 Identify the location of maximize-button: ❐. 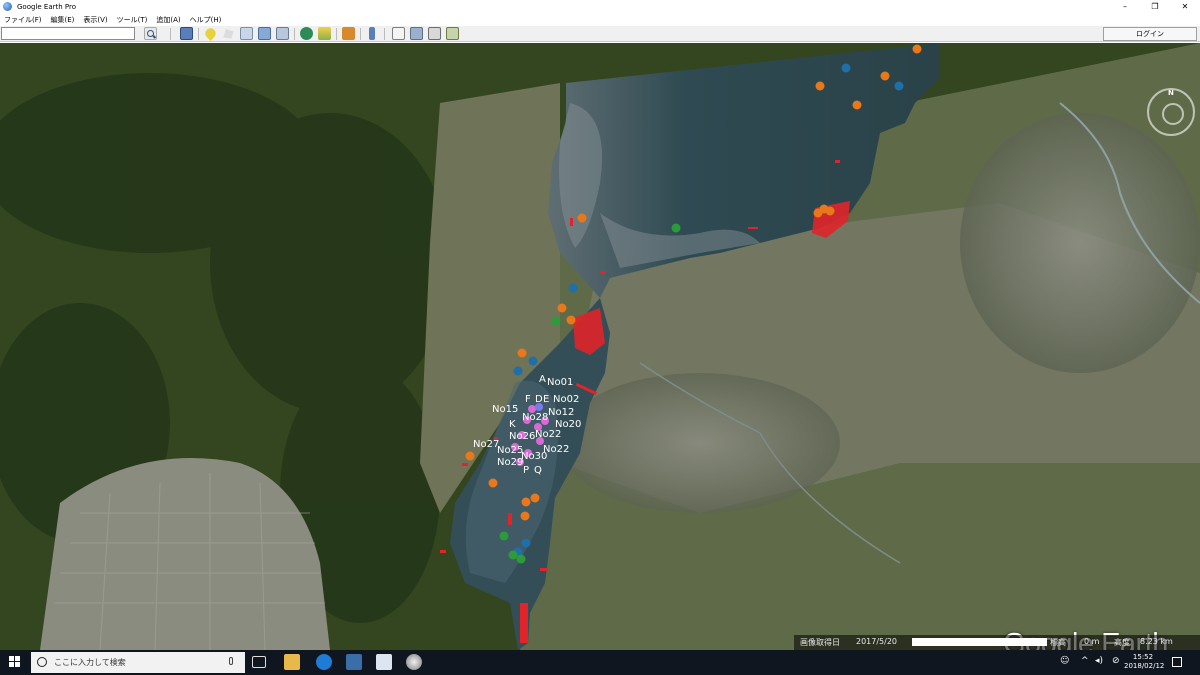
(1155, 6).